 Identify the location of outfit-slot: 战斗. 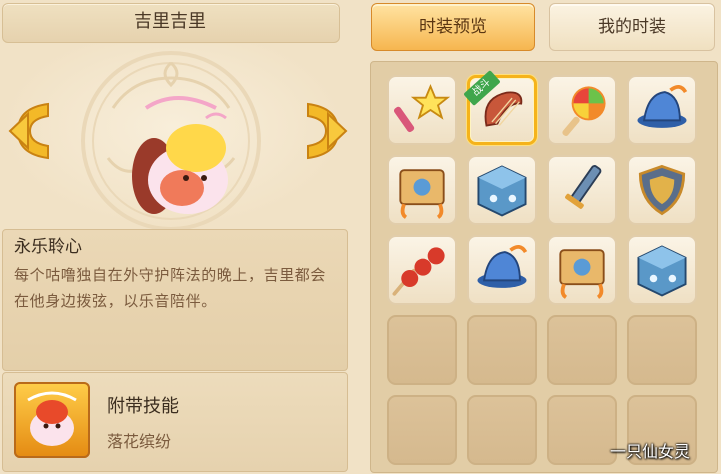
(500, 107).